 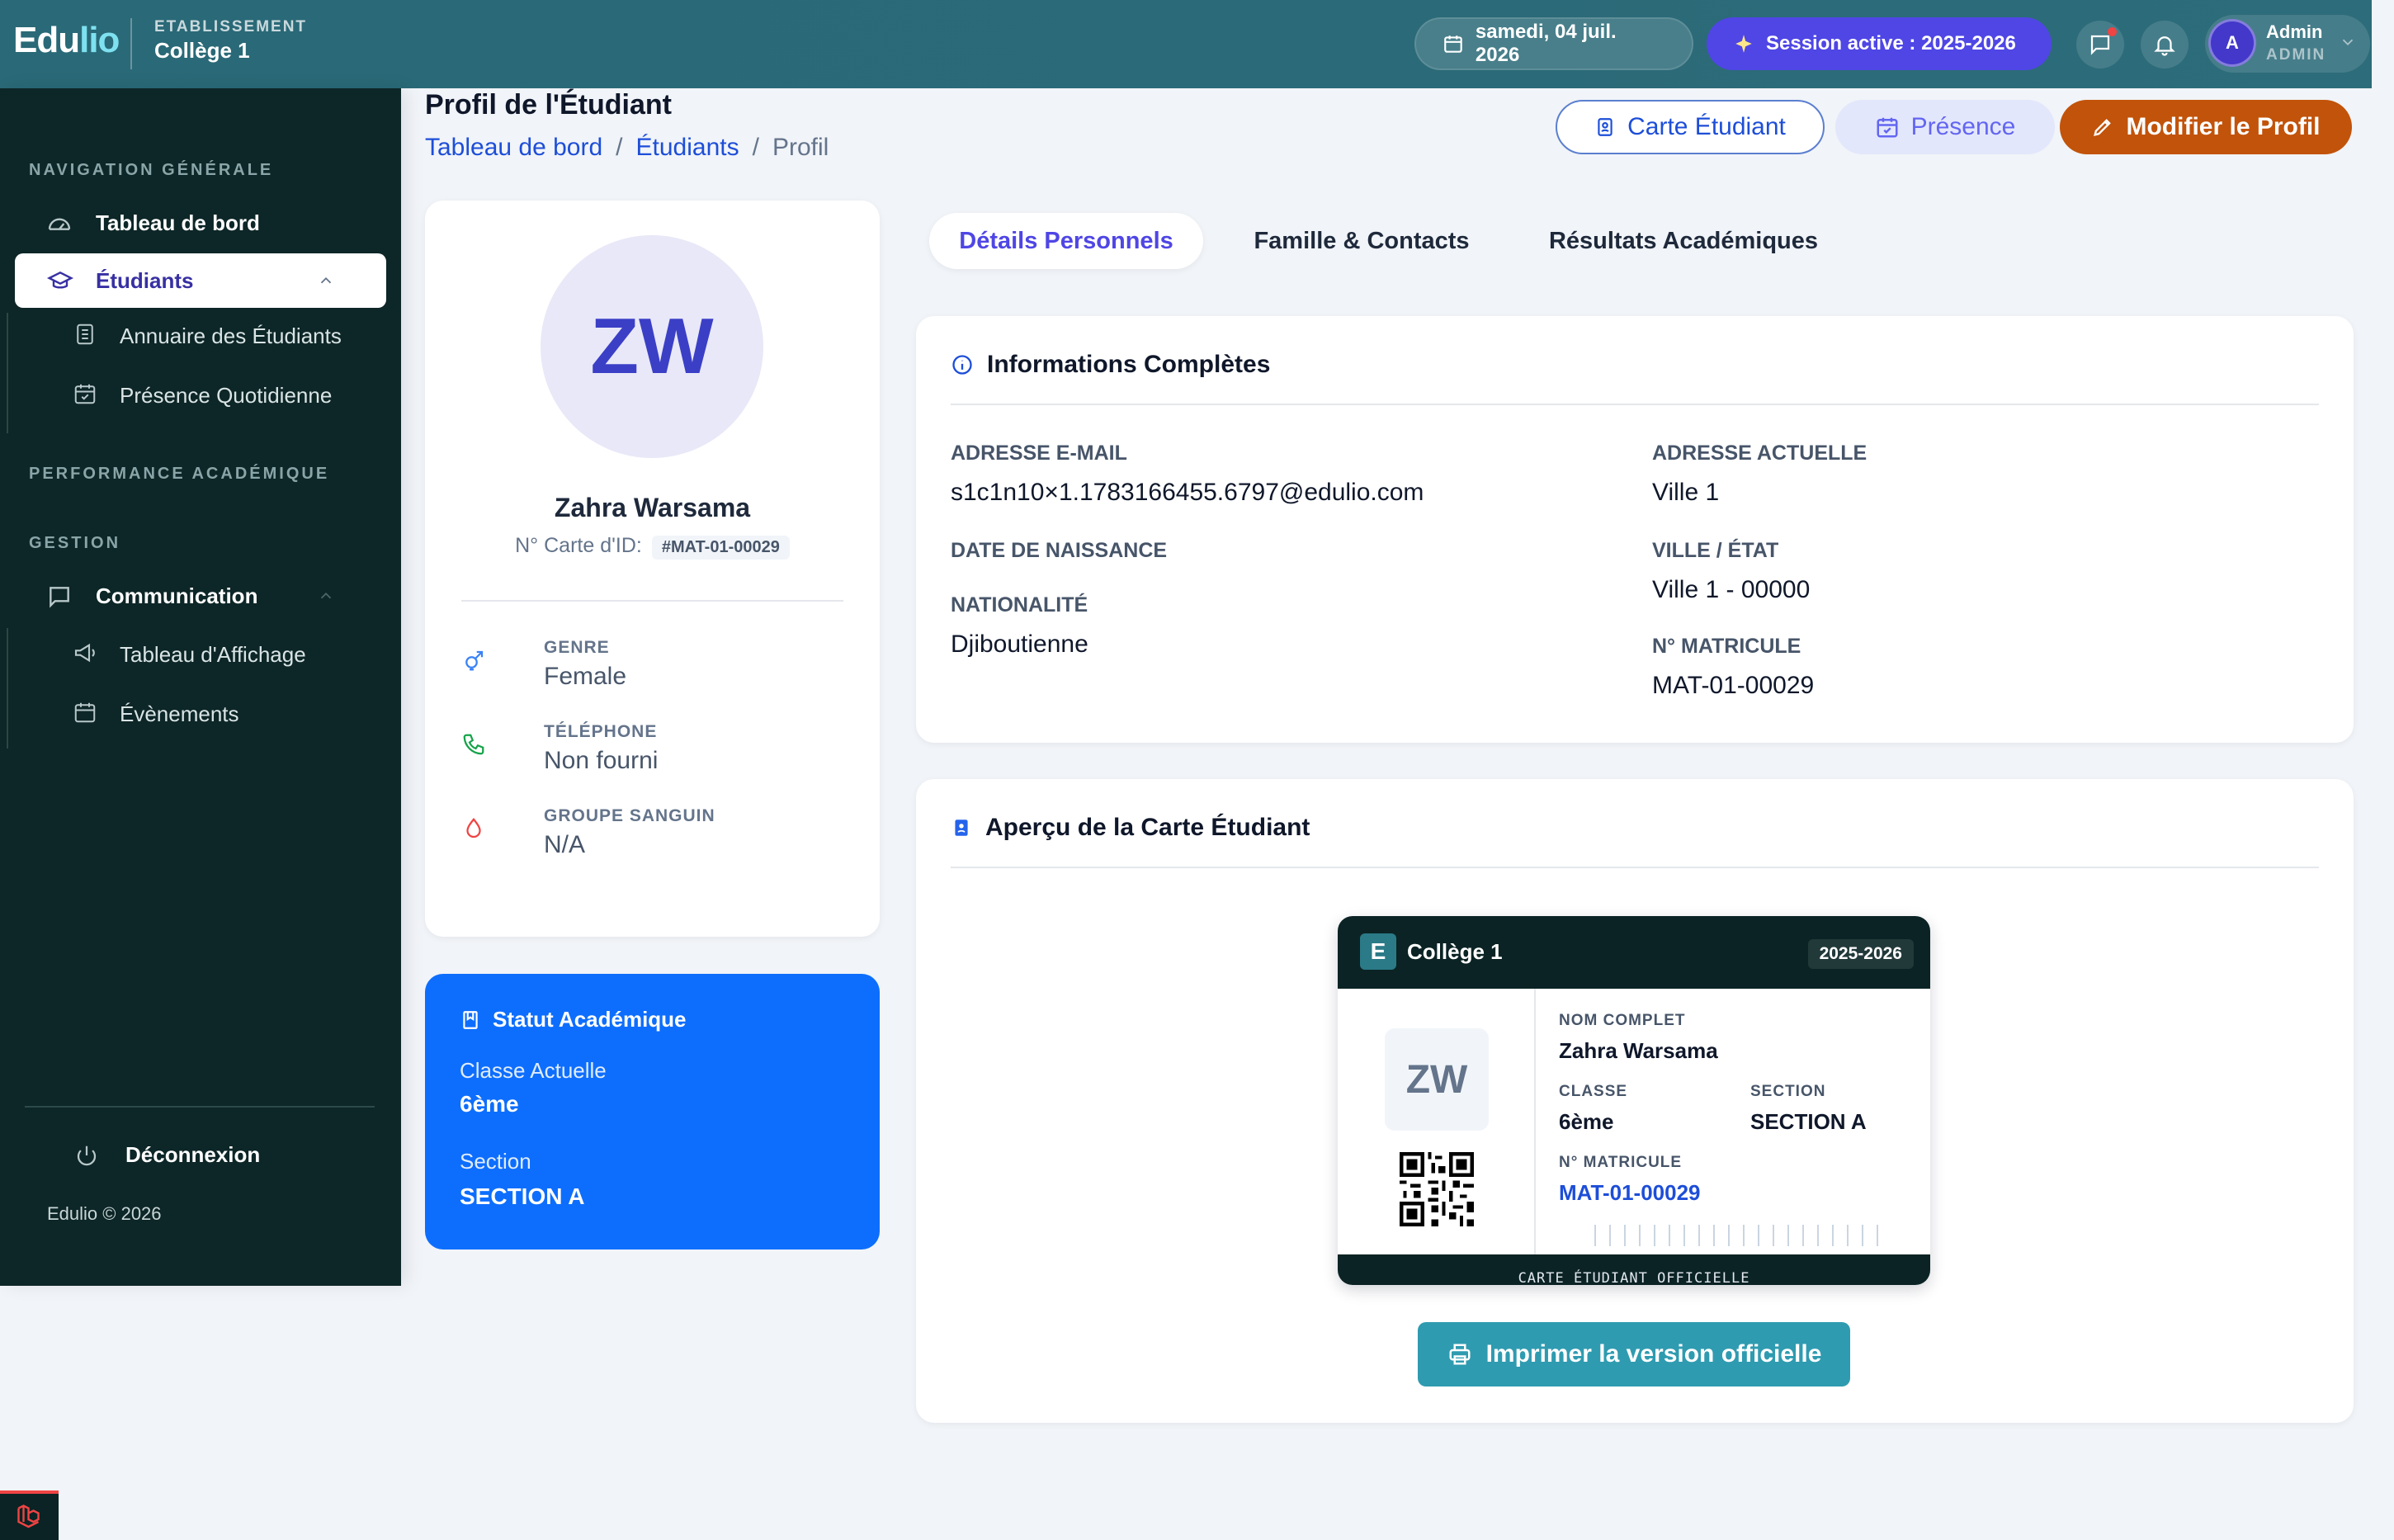 I want to click on bookmark-icon, so click(x=470, y=1020).